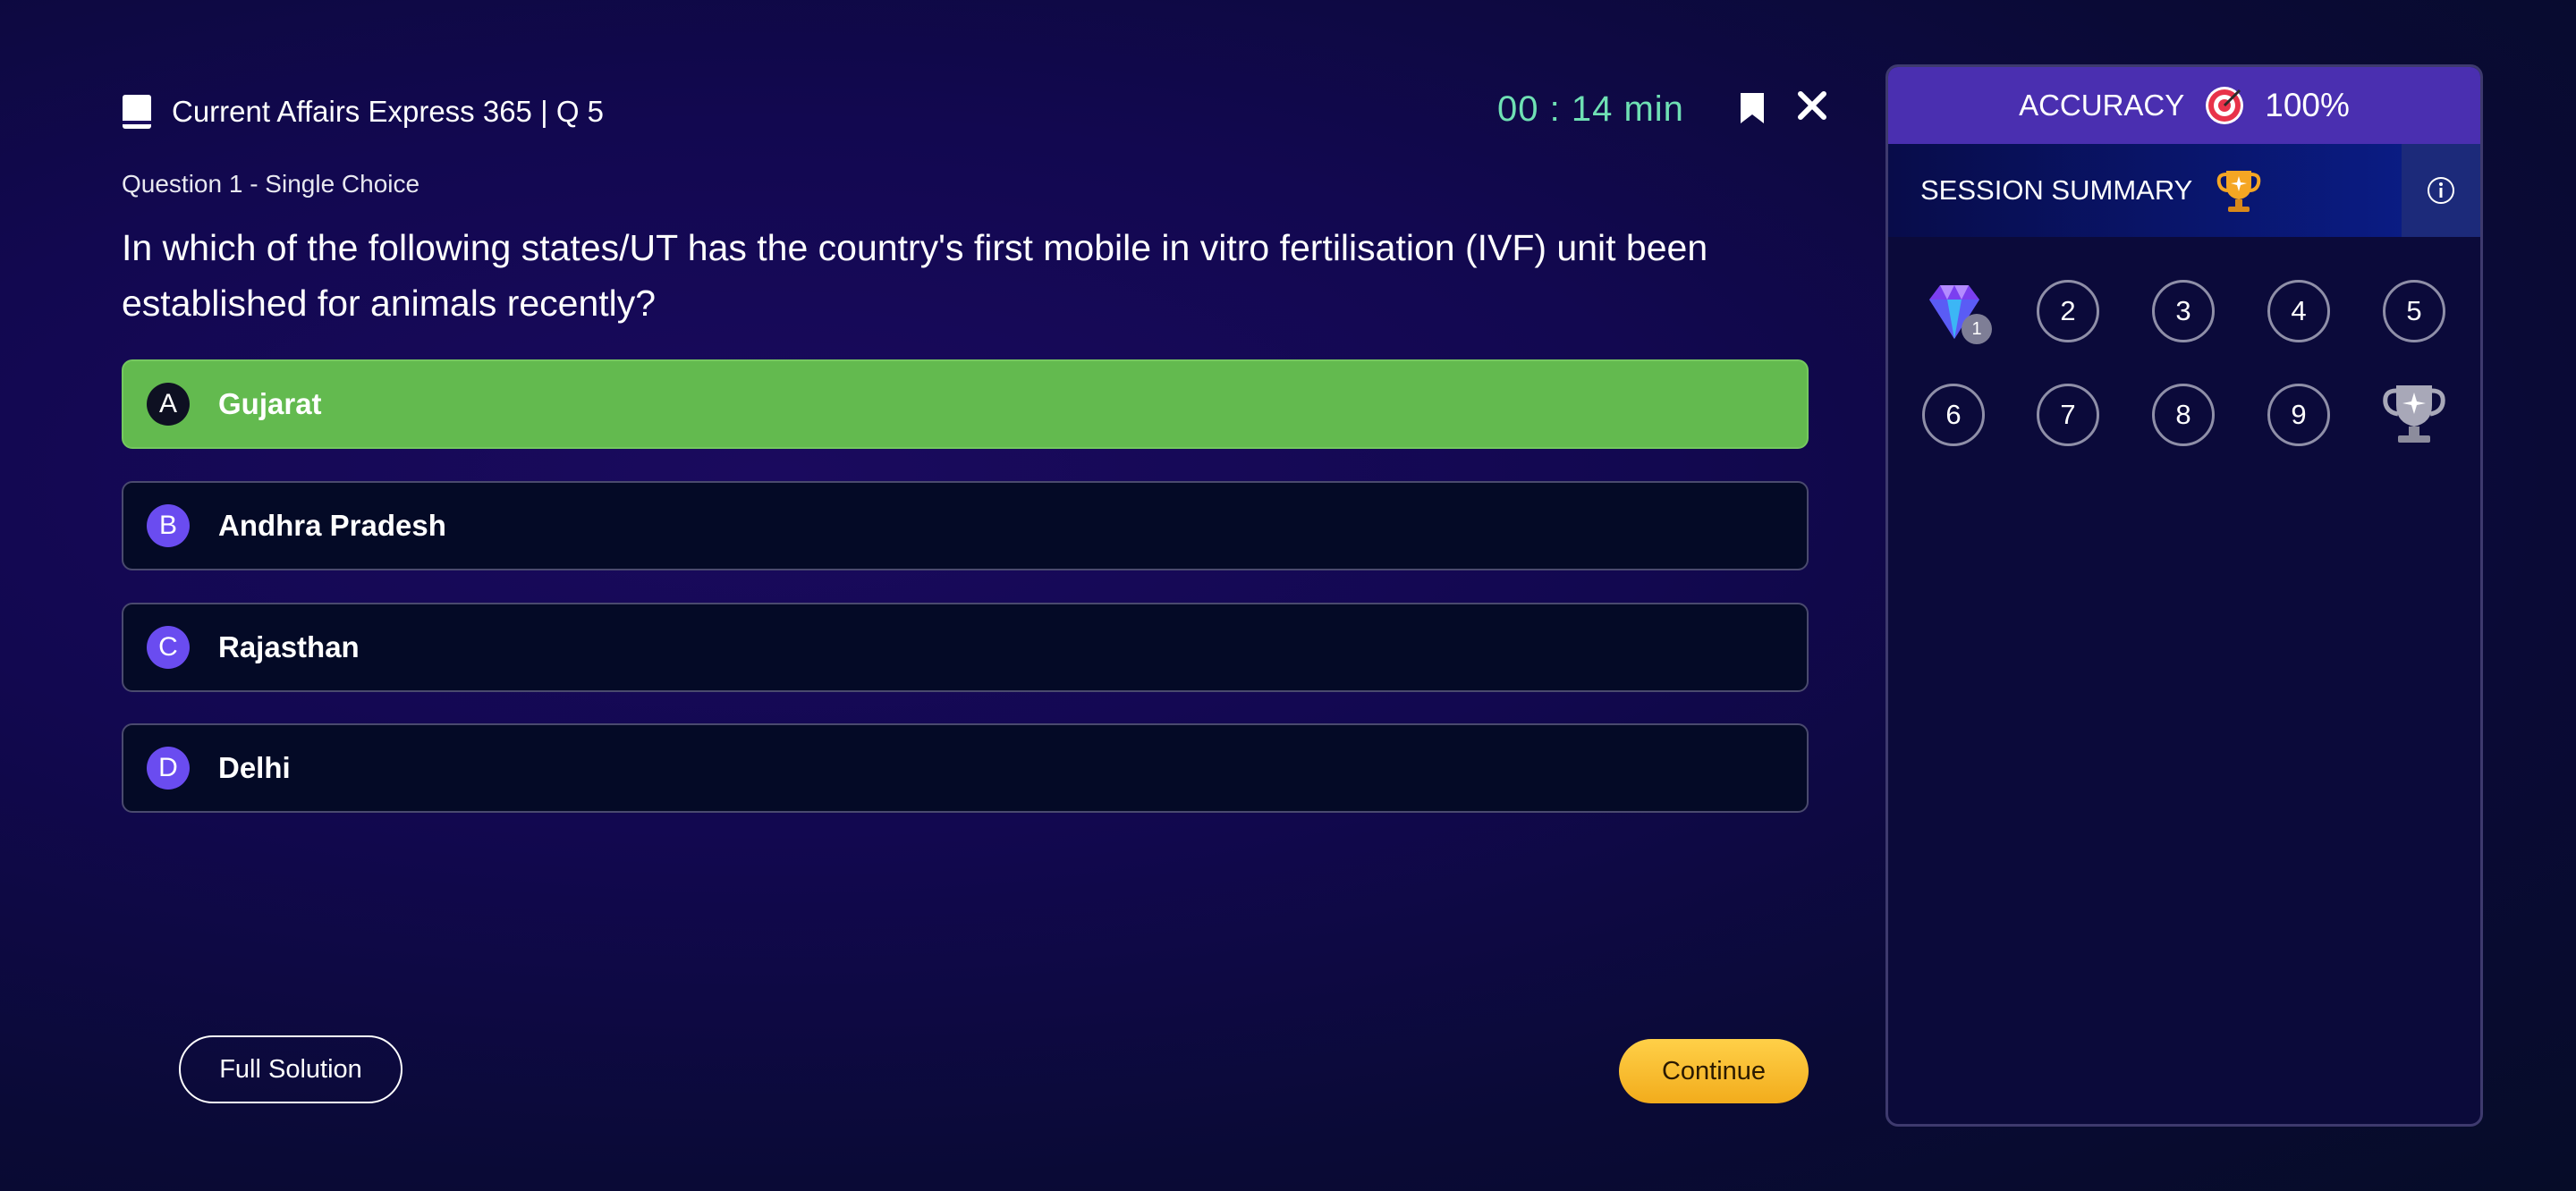 The image size is (2576, 1191). I want to click on summary-bar: SESSION SUMMARY, so click(2184, 190).